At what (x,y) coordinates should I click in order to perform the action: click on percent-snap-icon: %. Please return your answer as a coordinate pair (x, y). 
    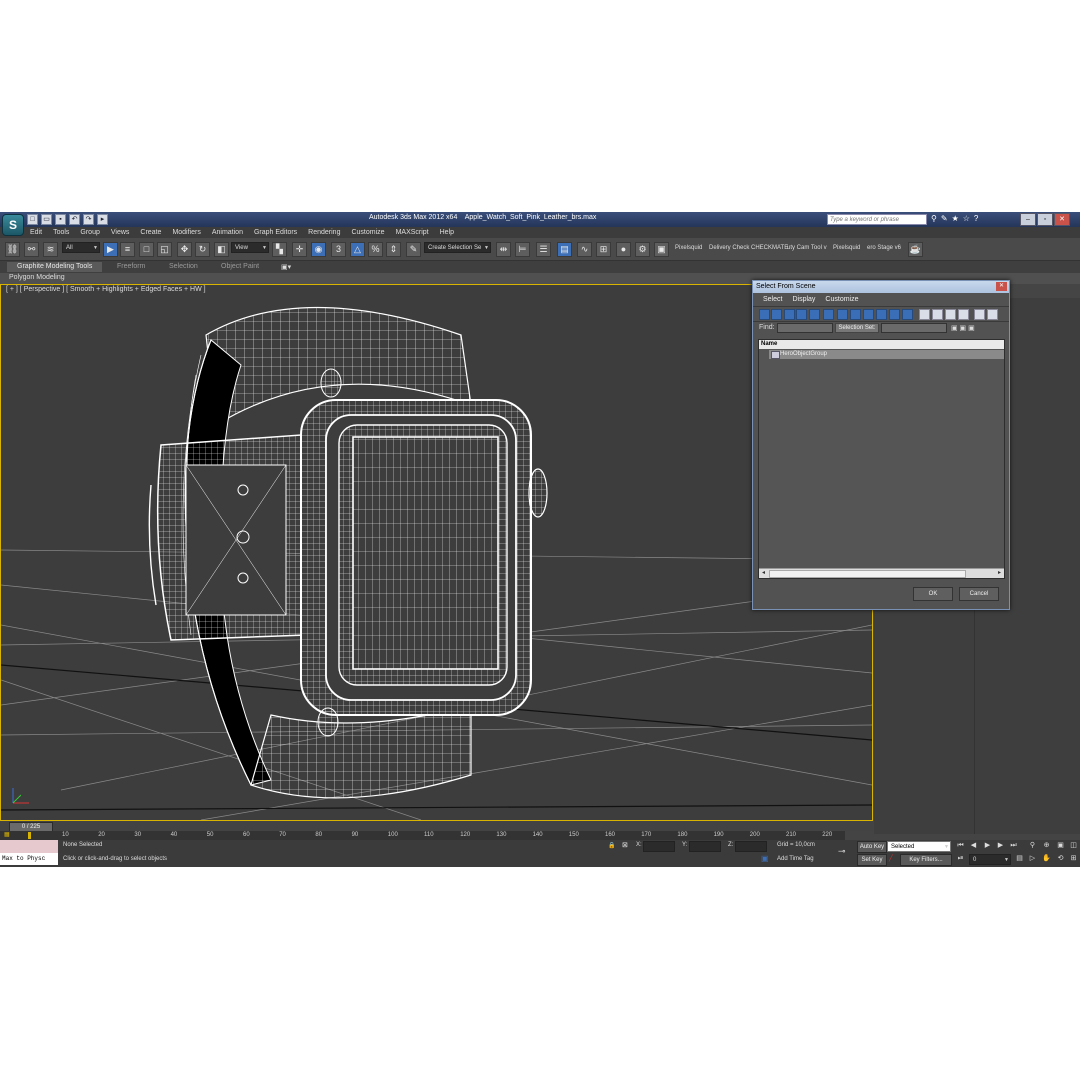
    Looking at the image, I should click on (375, 249).